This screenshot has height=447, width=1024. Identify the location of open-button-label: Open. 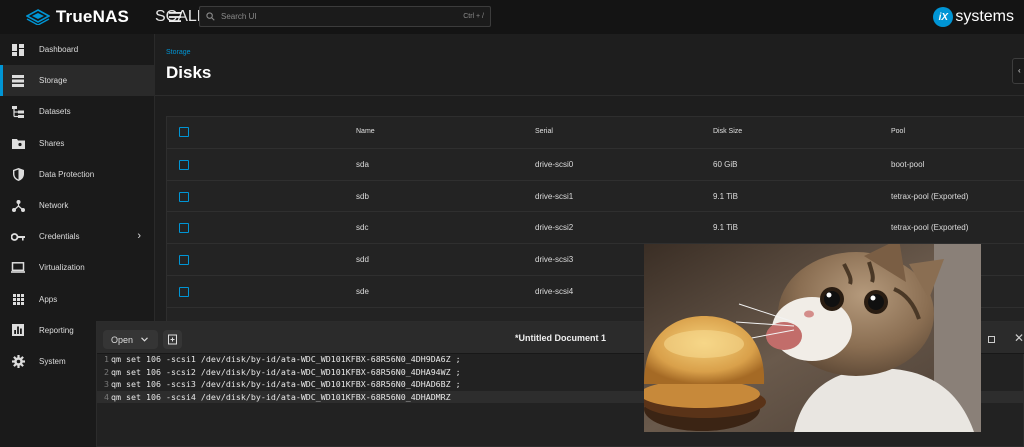
(122, 339).